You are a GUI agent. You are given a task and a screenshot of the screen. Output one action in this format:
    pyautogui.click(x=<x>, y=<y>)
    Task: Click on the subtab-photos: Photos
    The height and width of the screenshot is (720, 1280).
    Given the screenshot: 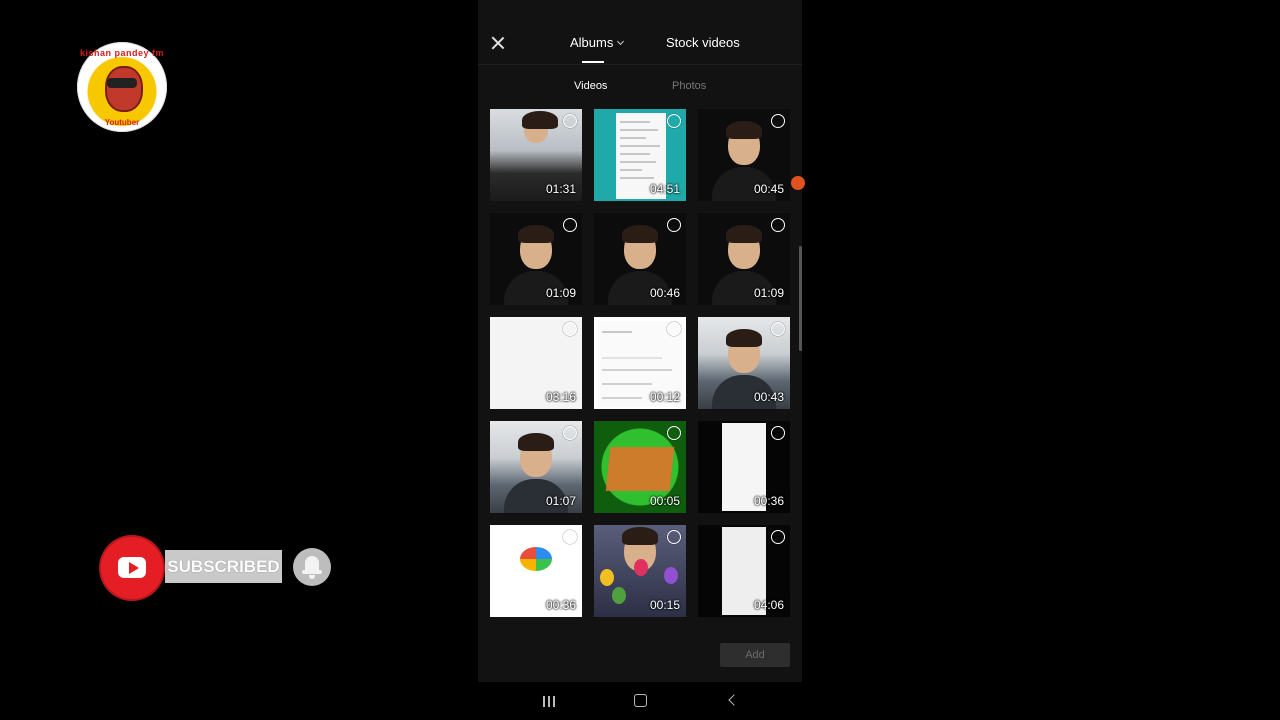 What is the action you would take?
    pyautogui.click(x=689, y=86)
    